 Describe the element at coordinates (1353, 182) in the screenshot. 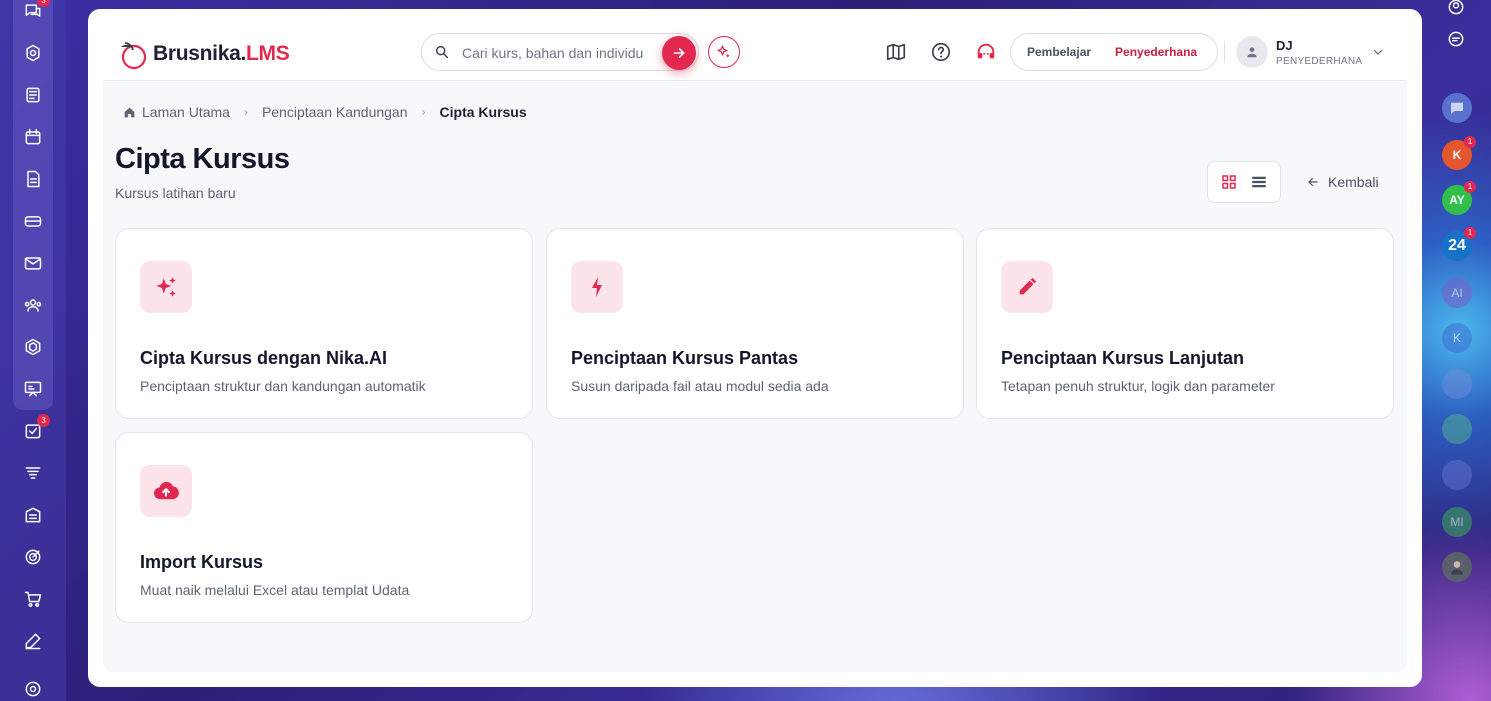

I see `back-label: Kembali` at that location.